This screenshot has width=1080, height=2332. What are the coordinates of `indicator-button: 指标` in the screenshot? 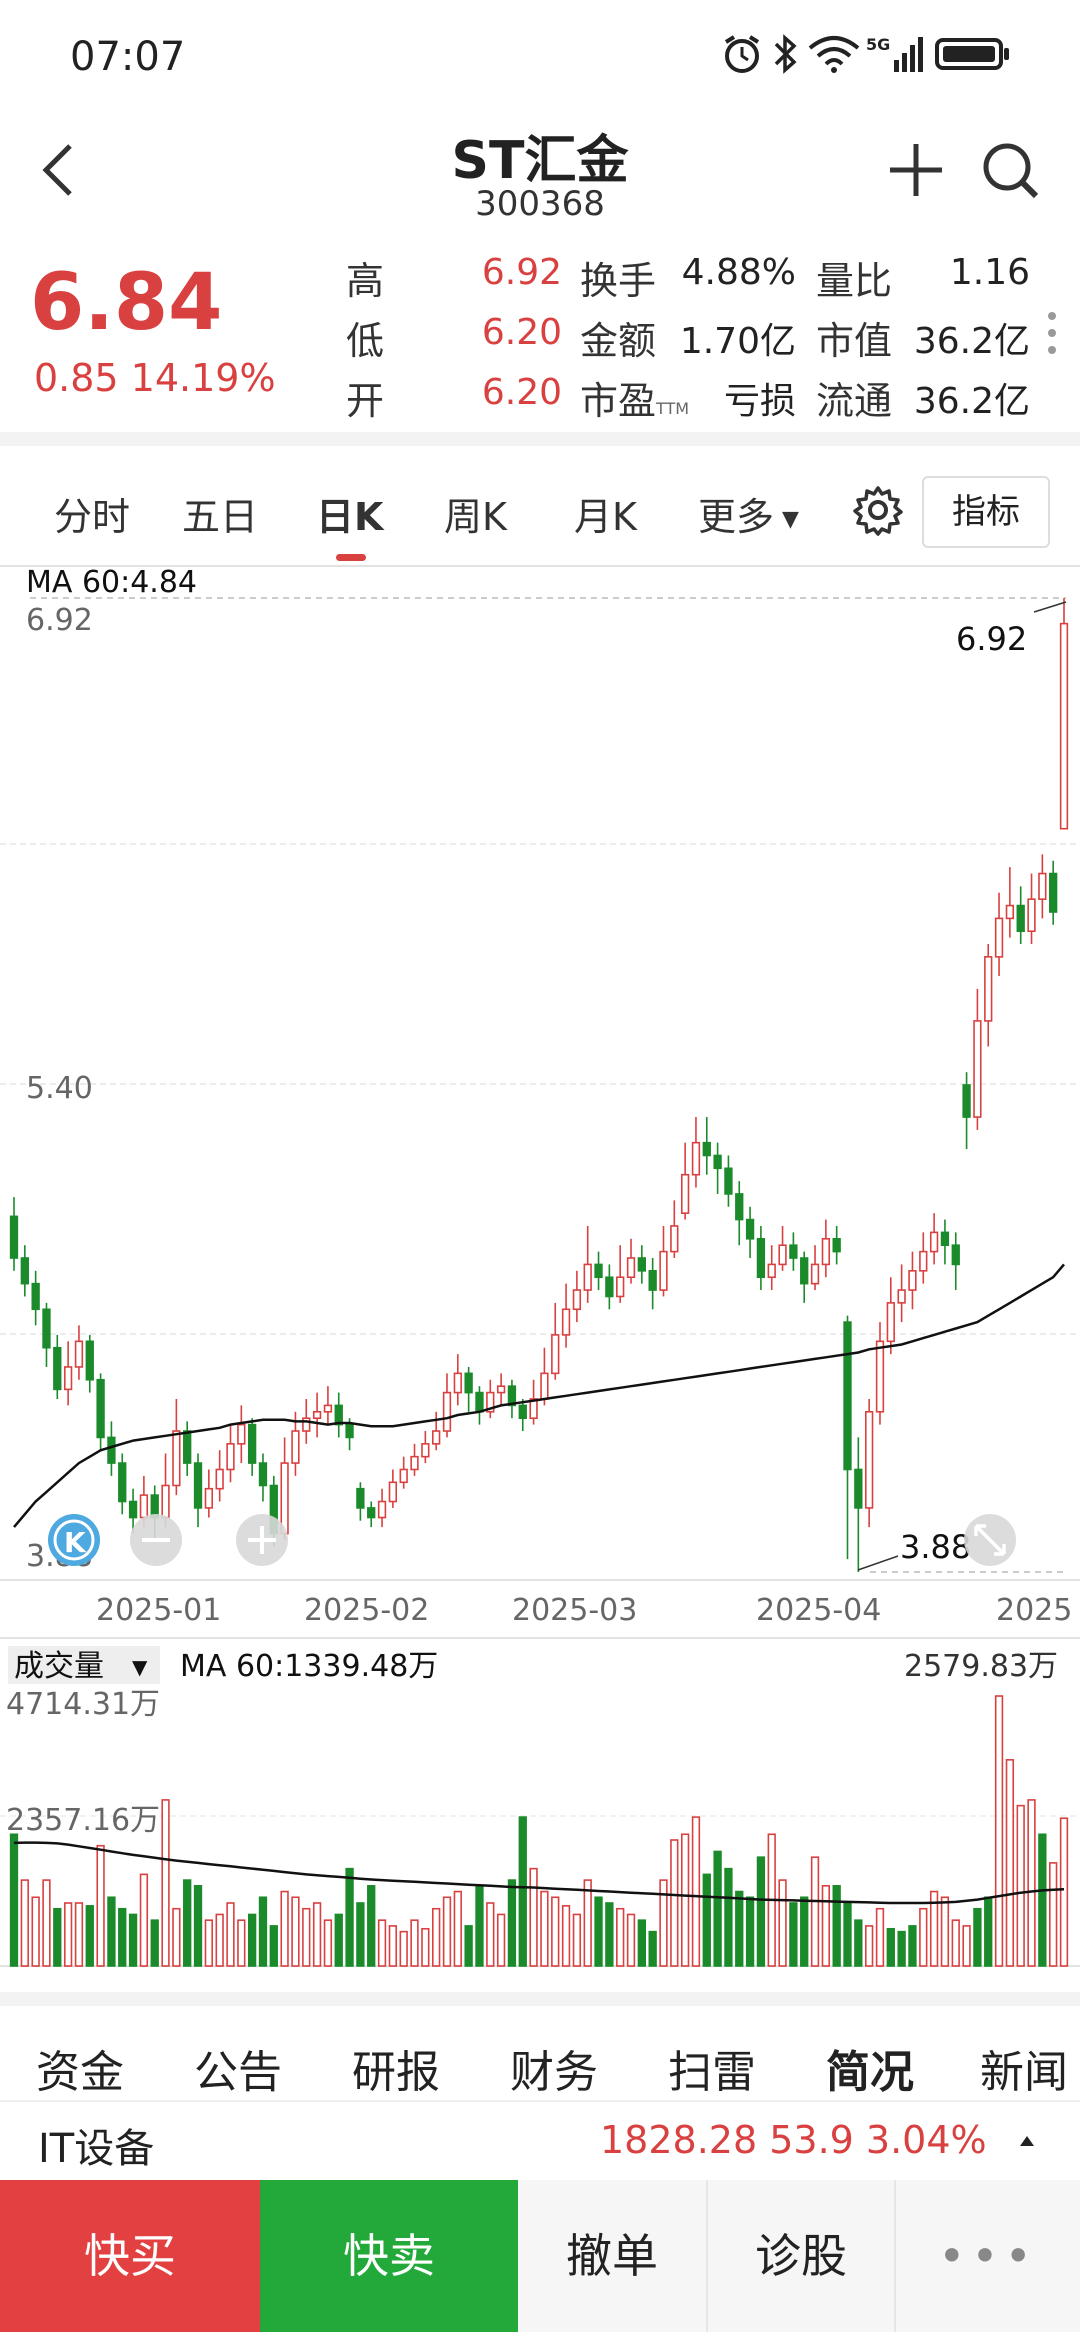 It's located at (986, 512).